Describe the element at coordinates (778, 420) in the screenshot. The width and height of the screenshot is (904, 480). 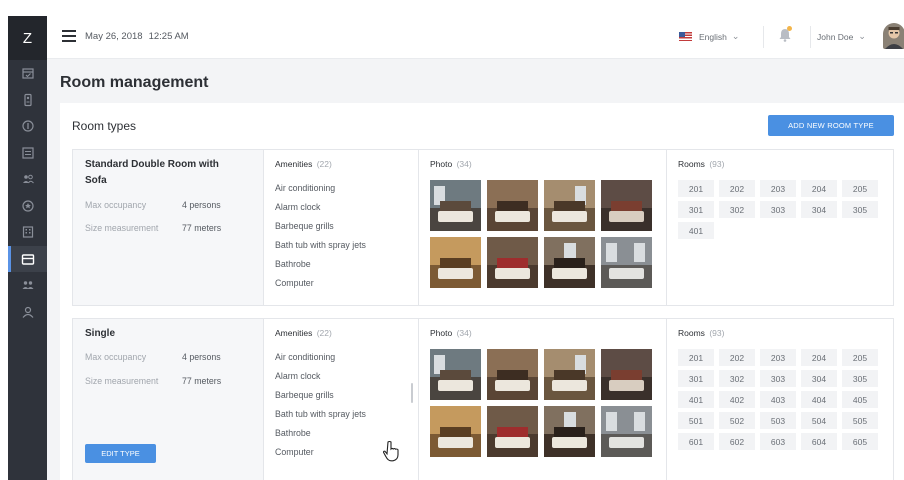
I see `room-number: 503` at that location.